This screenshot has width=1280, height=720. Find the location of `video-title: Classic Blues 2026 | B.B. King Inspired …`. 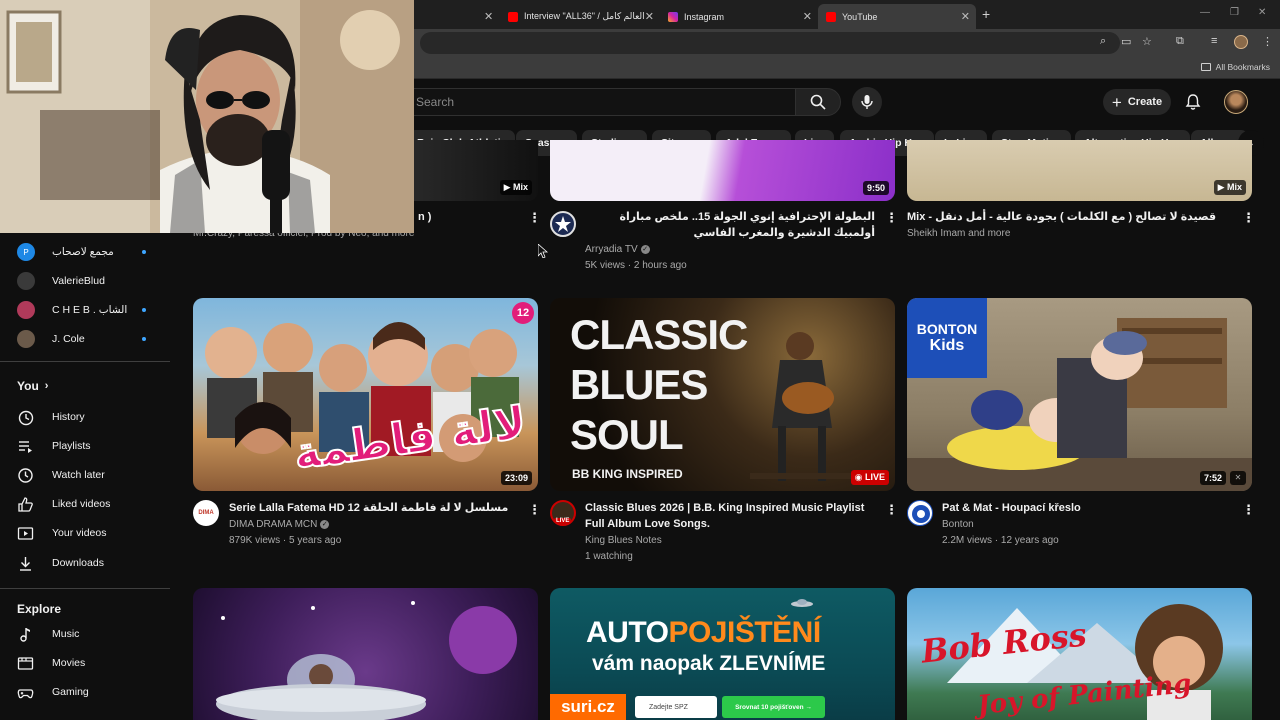

video-title: Classic Blues 2026 | B.B. King Inspired … is located at coordinates (730, 517).